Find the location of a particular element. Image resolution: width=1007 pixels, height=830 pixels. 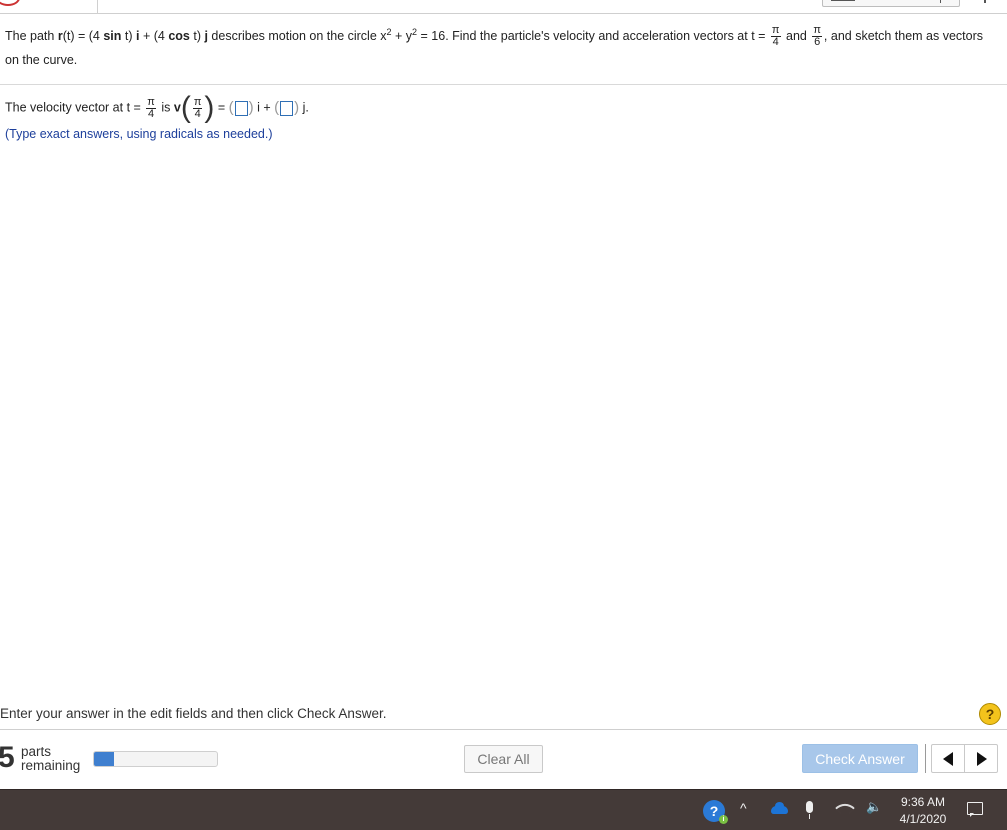

parts-remaining-label: parts remaining is located at coordinates (51, 758).